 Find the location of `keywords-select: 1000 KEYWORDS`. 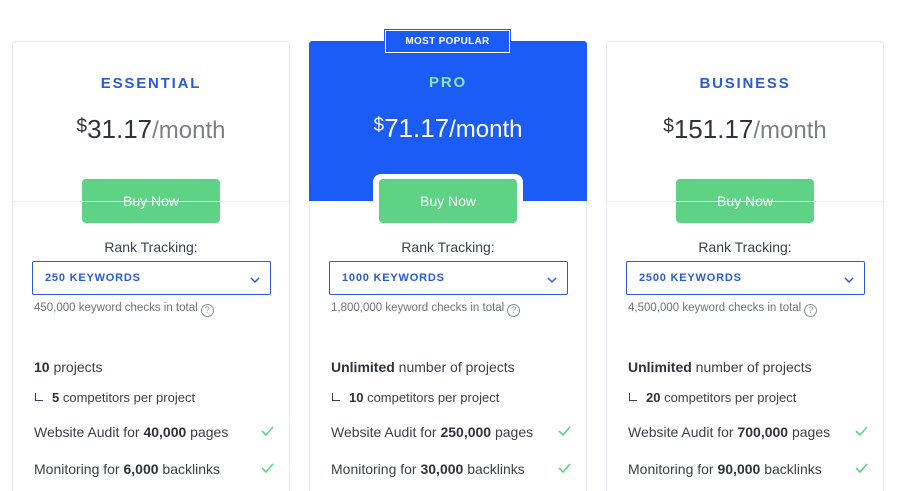

keywords-select: 1000 KEYWORDS is located at coordinates (448, 278).